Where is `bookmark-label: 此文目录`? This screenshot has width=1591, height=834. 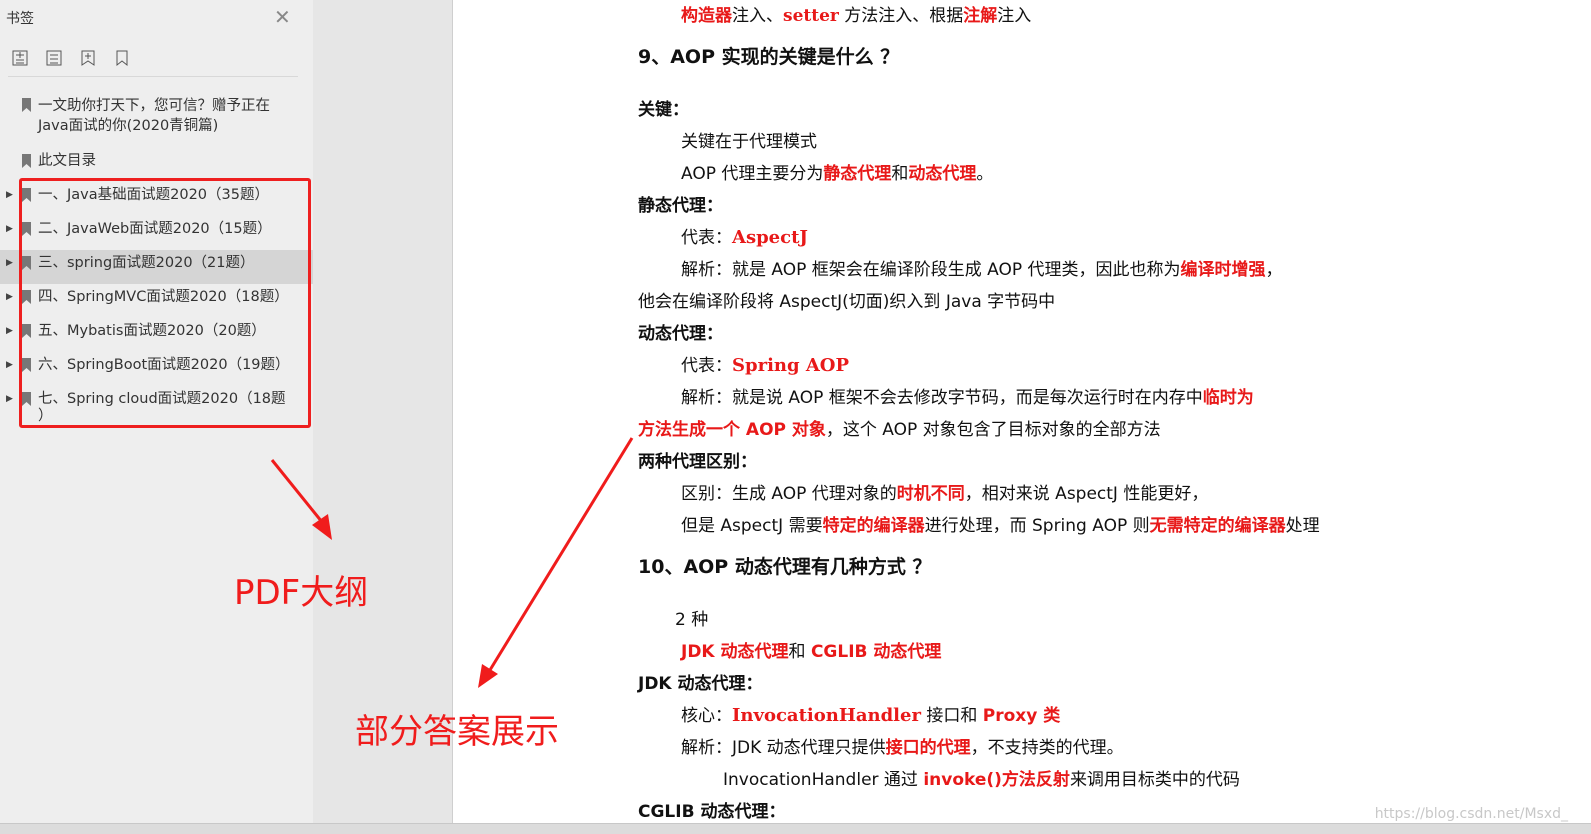 bookmark-label: 此文目录 is located at coordinates (67, 161).